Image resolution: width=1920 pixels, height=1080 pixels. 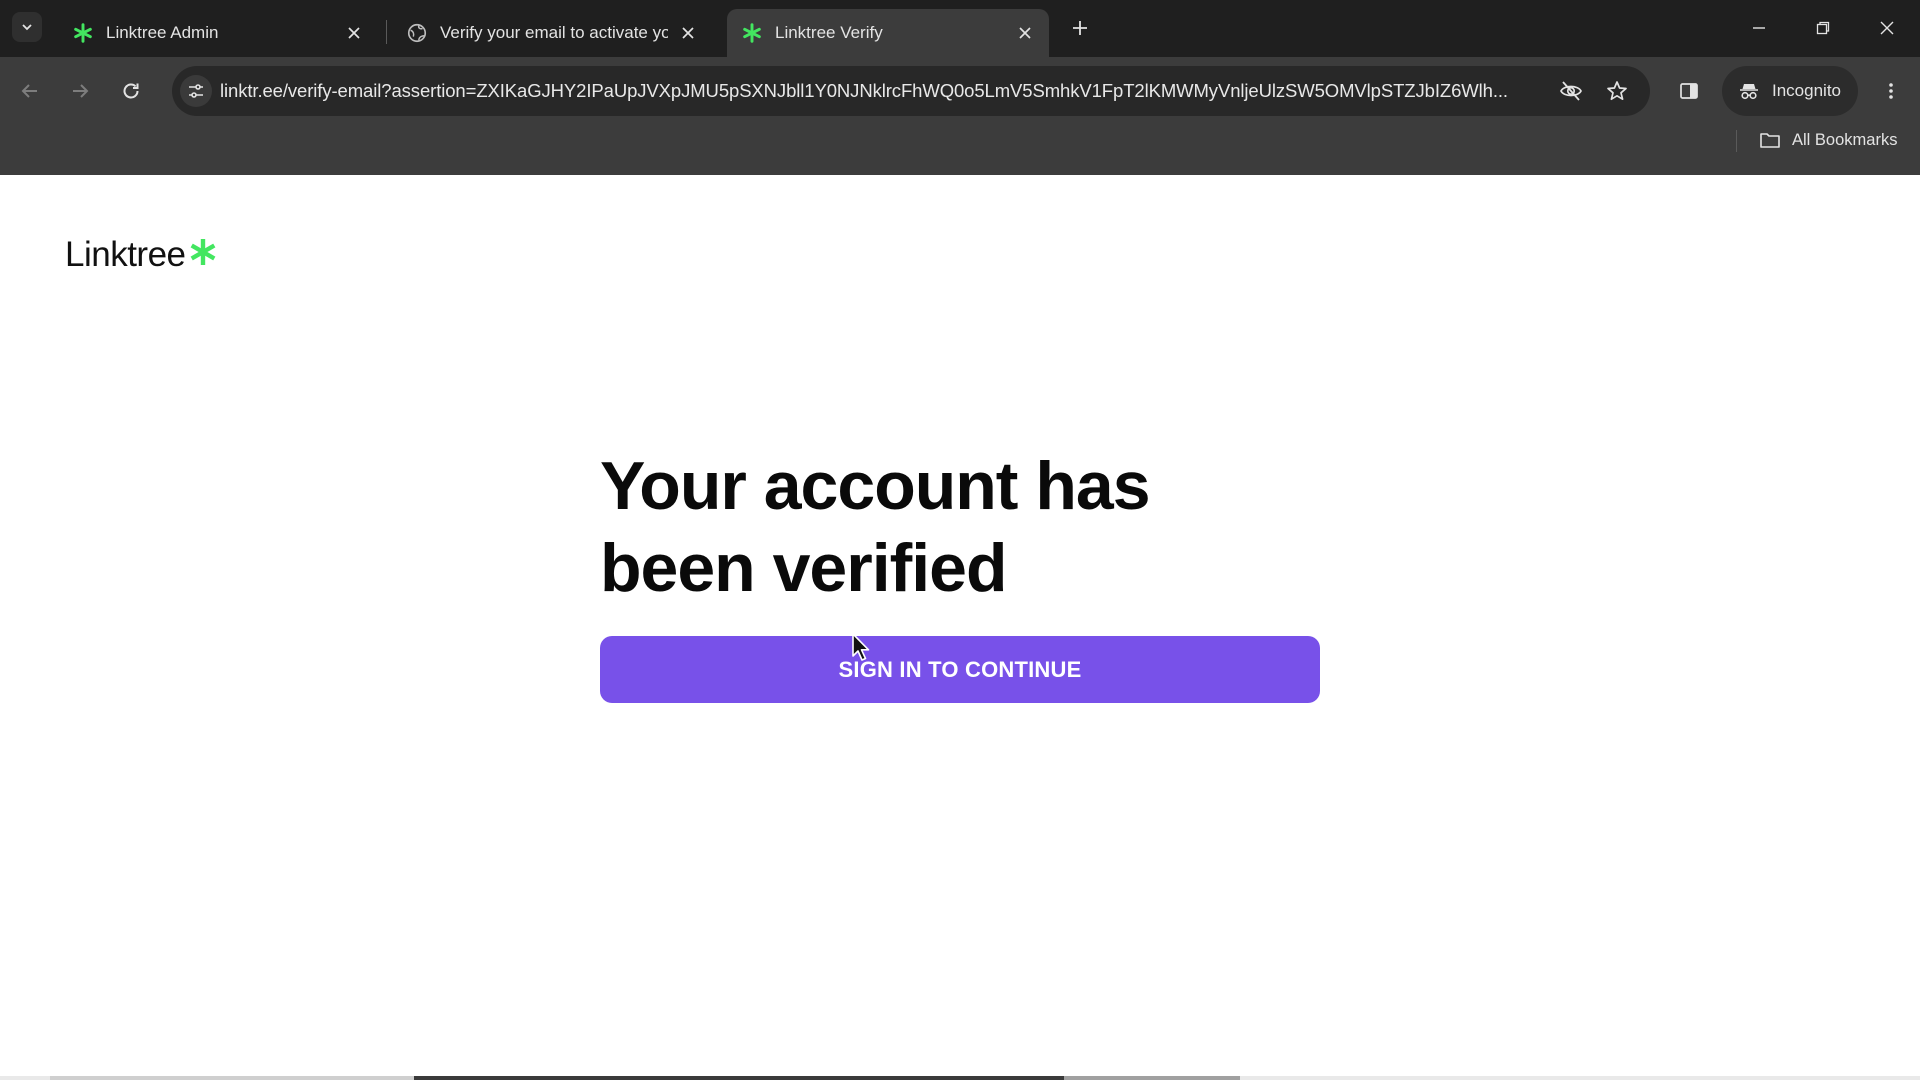 I want to click on plus-icon, so click(x=1080, y=28).